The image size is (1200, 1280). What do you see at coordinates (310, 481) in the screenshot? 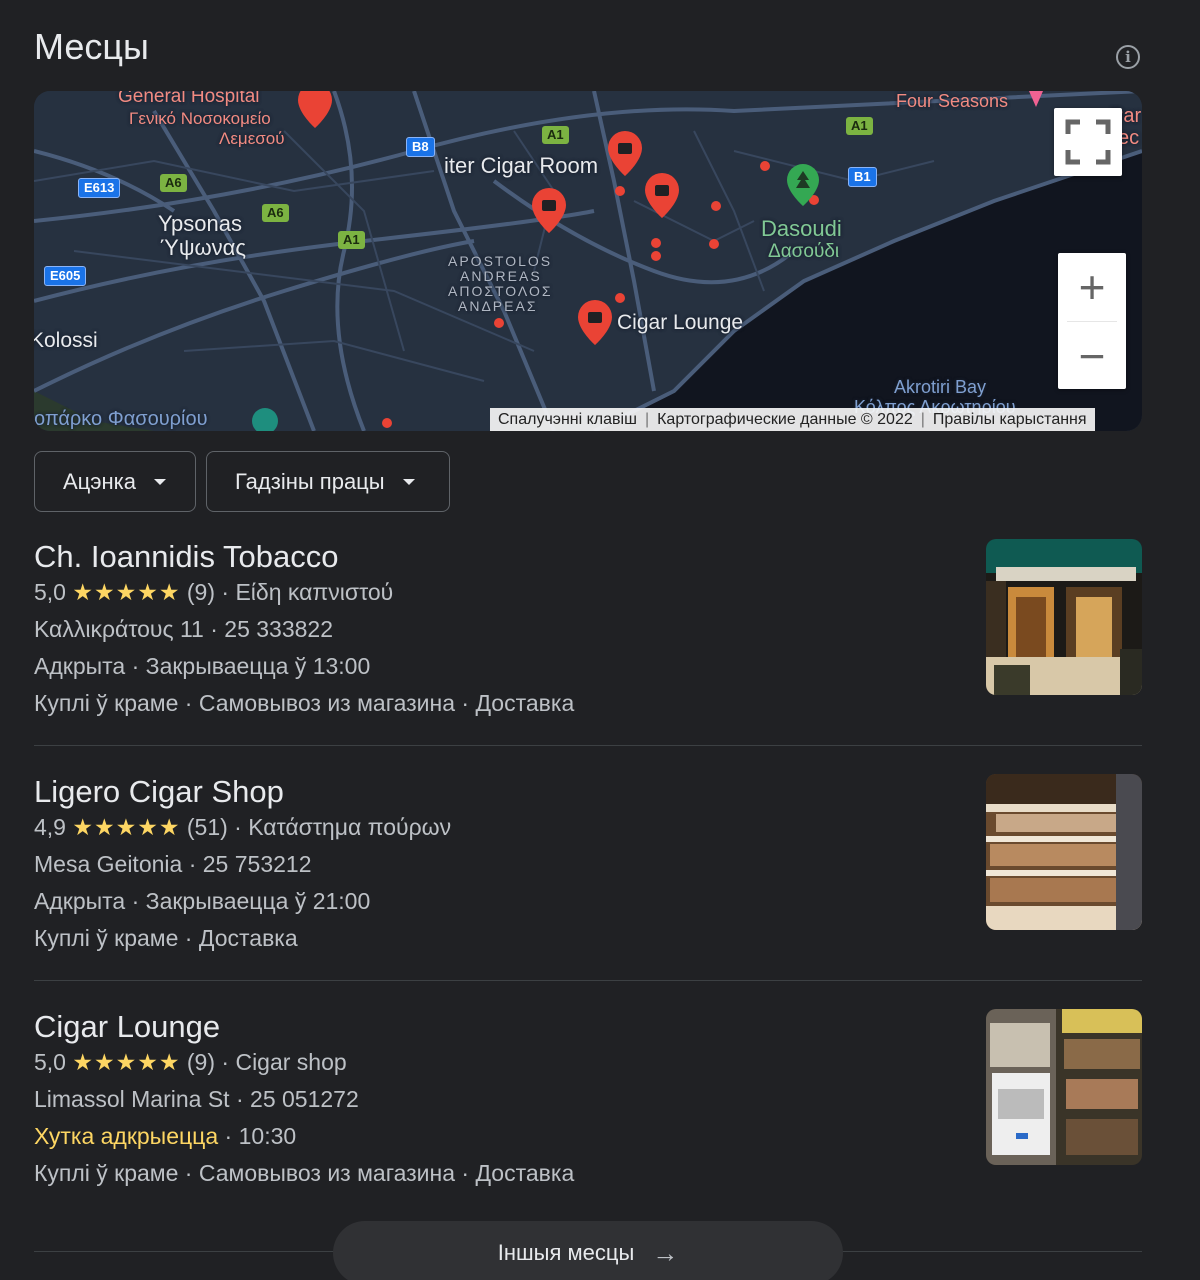
I see `hours-filter-label: Гадзіны працы` at bounding box center [310, 481].